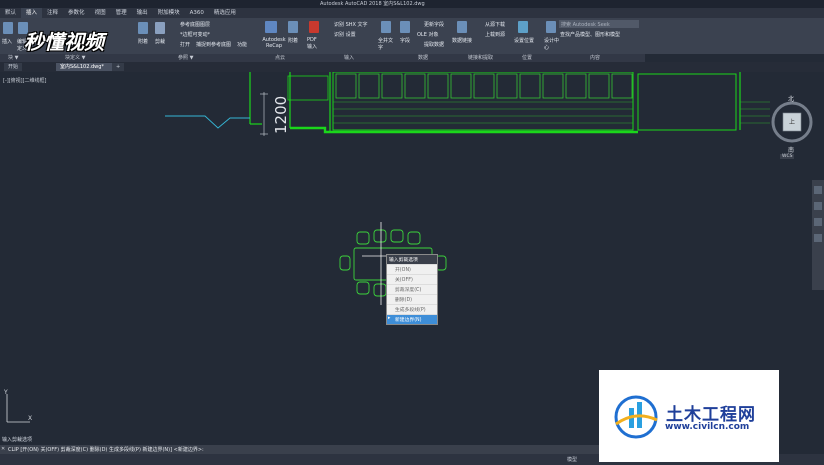  I want to click on tab-featured: 精选应用, so click(225, 13).